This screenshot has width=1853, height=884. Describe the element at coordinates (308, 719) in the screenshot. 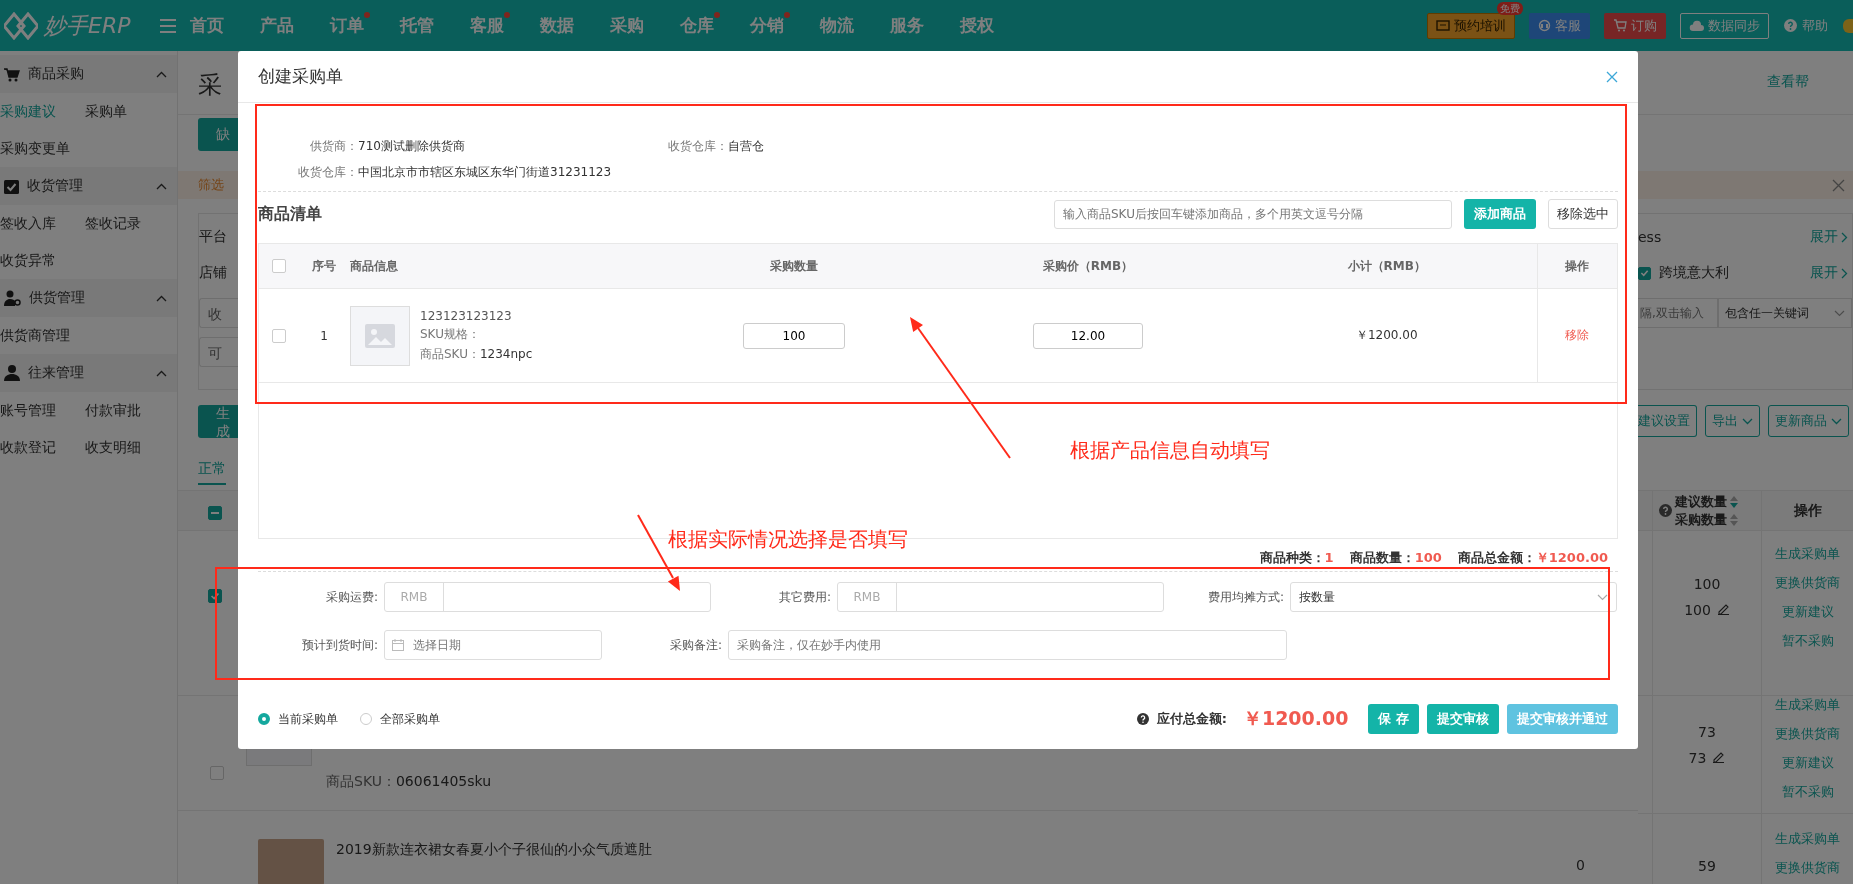

I see `radio-label: 当前采购单` at that location.